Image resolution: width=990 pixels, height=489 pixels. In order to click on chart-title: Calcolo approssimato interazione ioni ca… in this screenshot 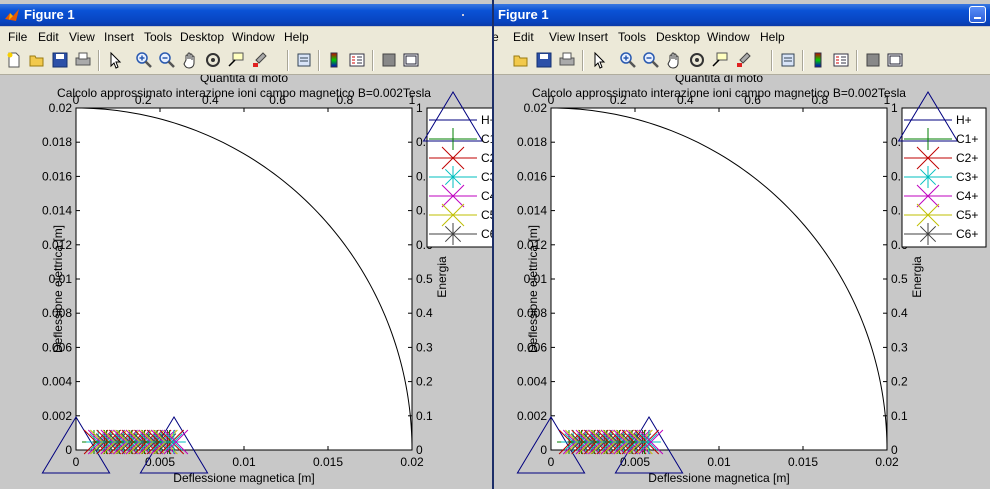, I will do `click(244, 93)`.